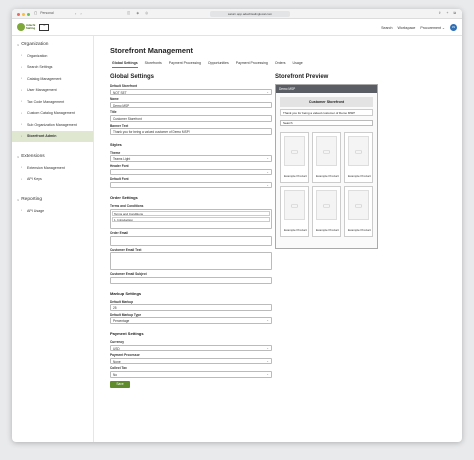  Describe the element at coordinates (443, 27) in the screenshot. I see `chevron-down-icon: ⌄` at that location.